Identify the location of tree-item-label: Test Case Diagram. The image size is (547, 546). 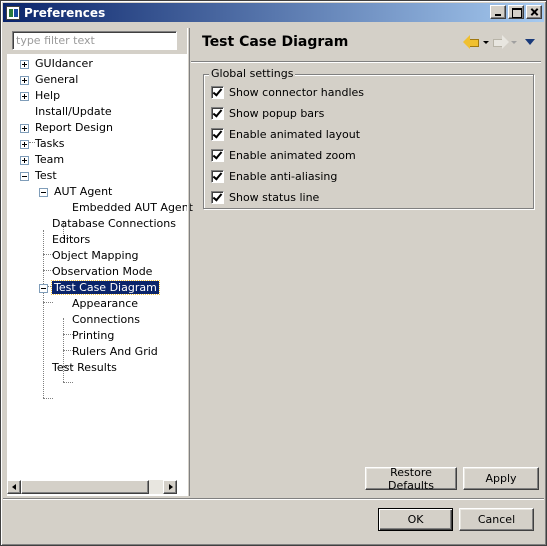
(105, 287).